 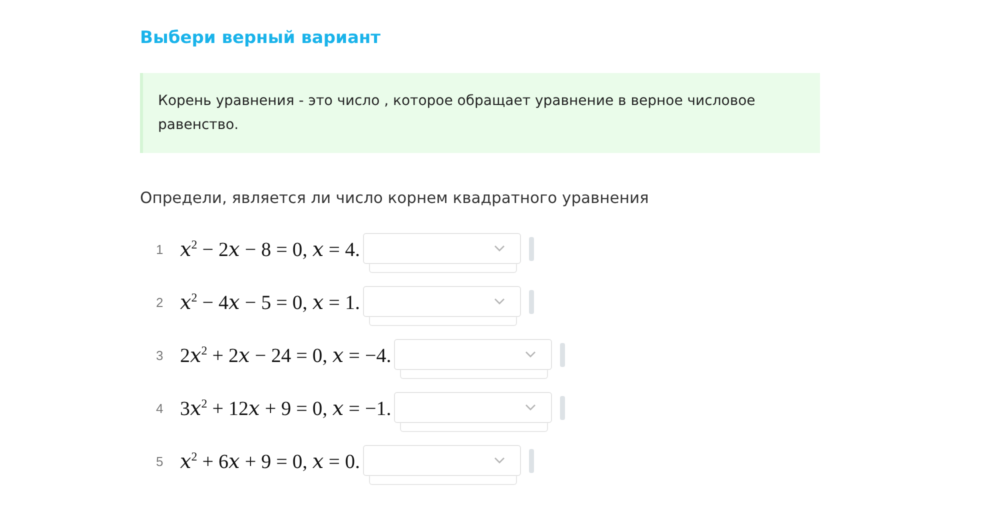 I want to click on task-title: Выбери верный вариант, so click(x=261, y=39).